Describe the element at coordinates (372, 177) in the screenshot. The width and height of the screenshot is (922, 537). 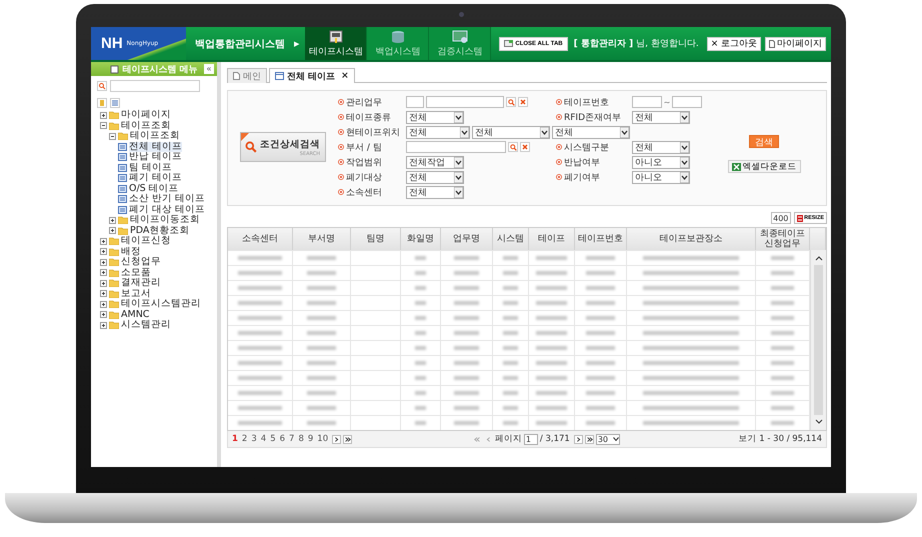
I see `field-label: 폐기대상` at that location.